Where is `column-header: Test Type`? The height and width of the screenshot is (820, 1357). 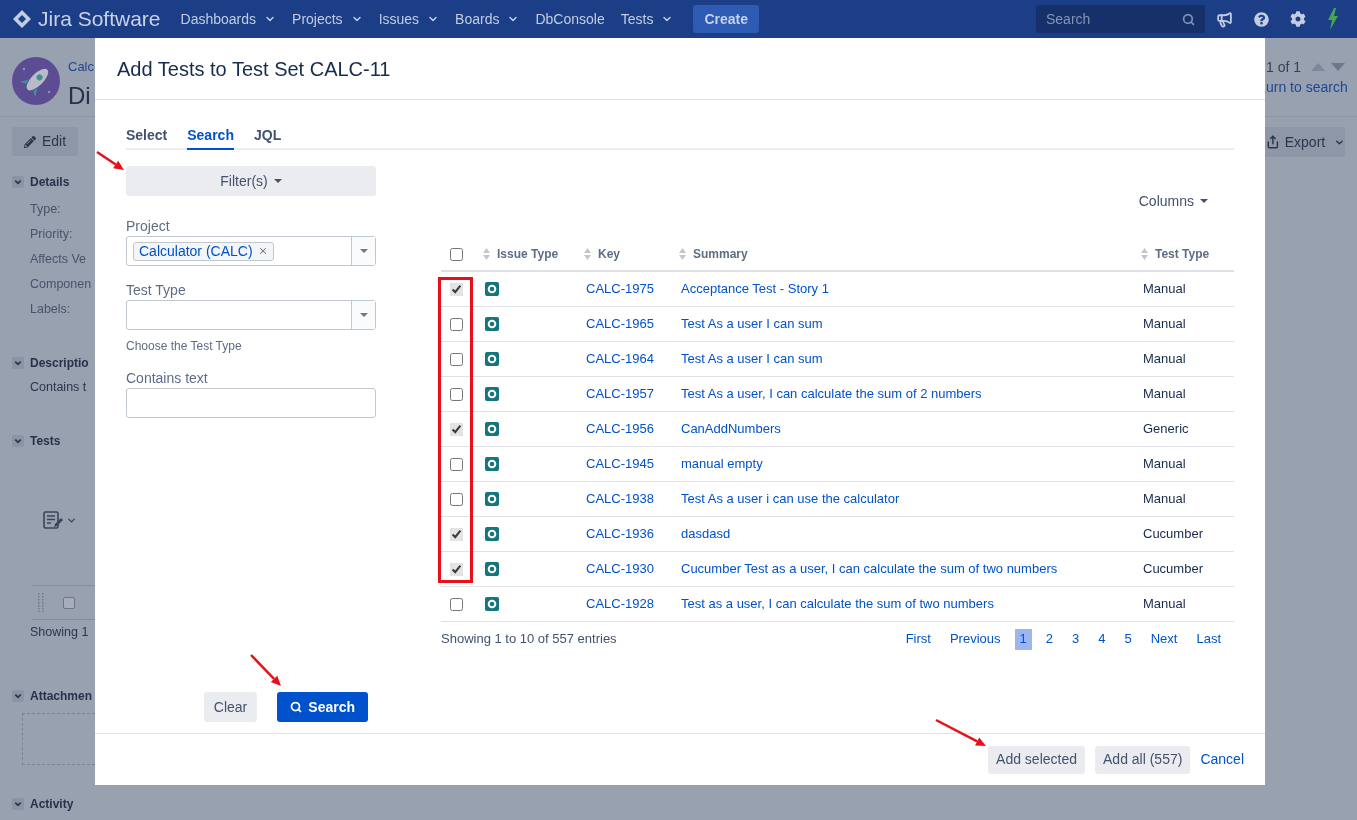 column-header: Test Type is located at coordinates (1182, 254).